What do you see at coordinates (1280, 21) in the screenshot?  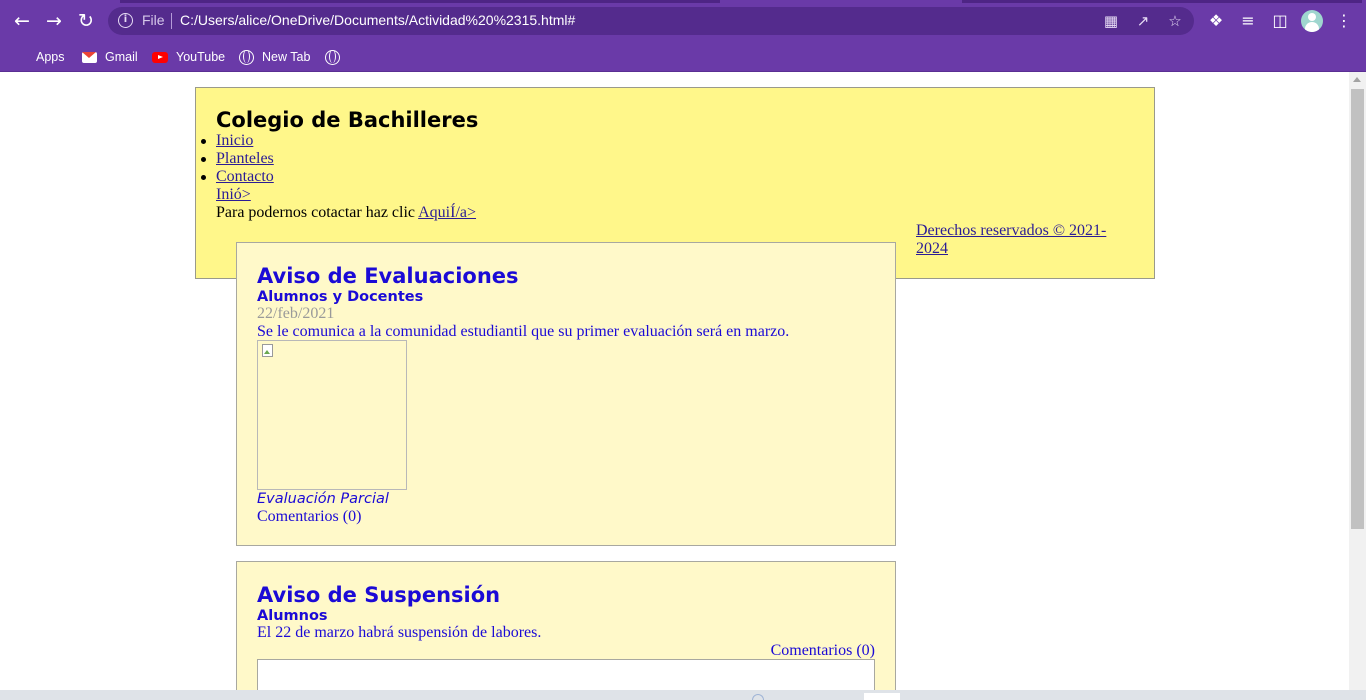 I see `side-panel-icon: ◫` at bounding box center [1280, 21].